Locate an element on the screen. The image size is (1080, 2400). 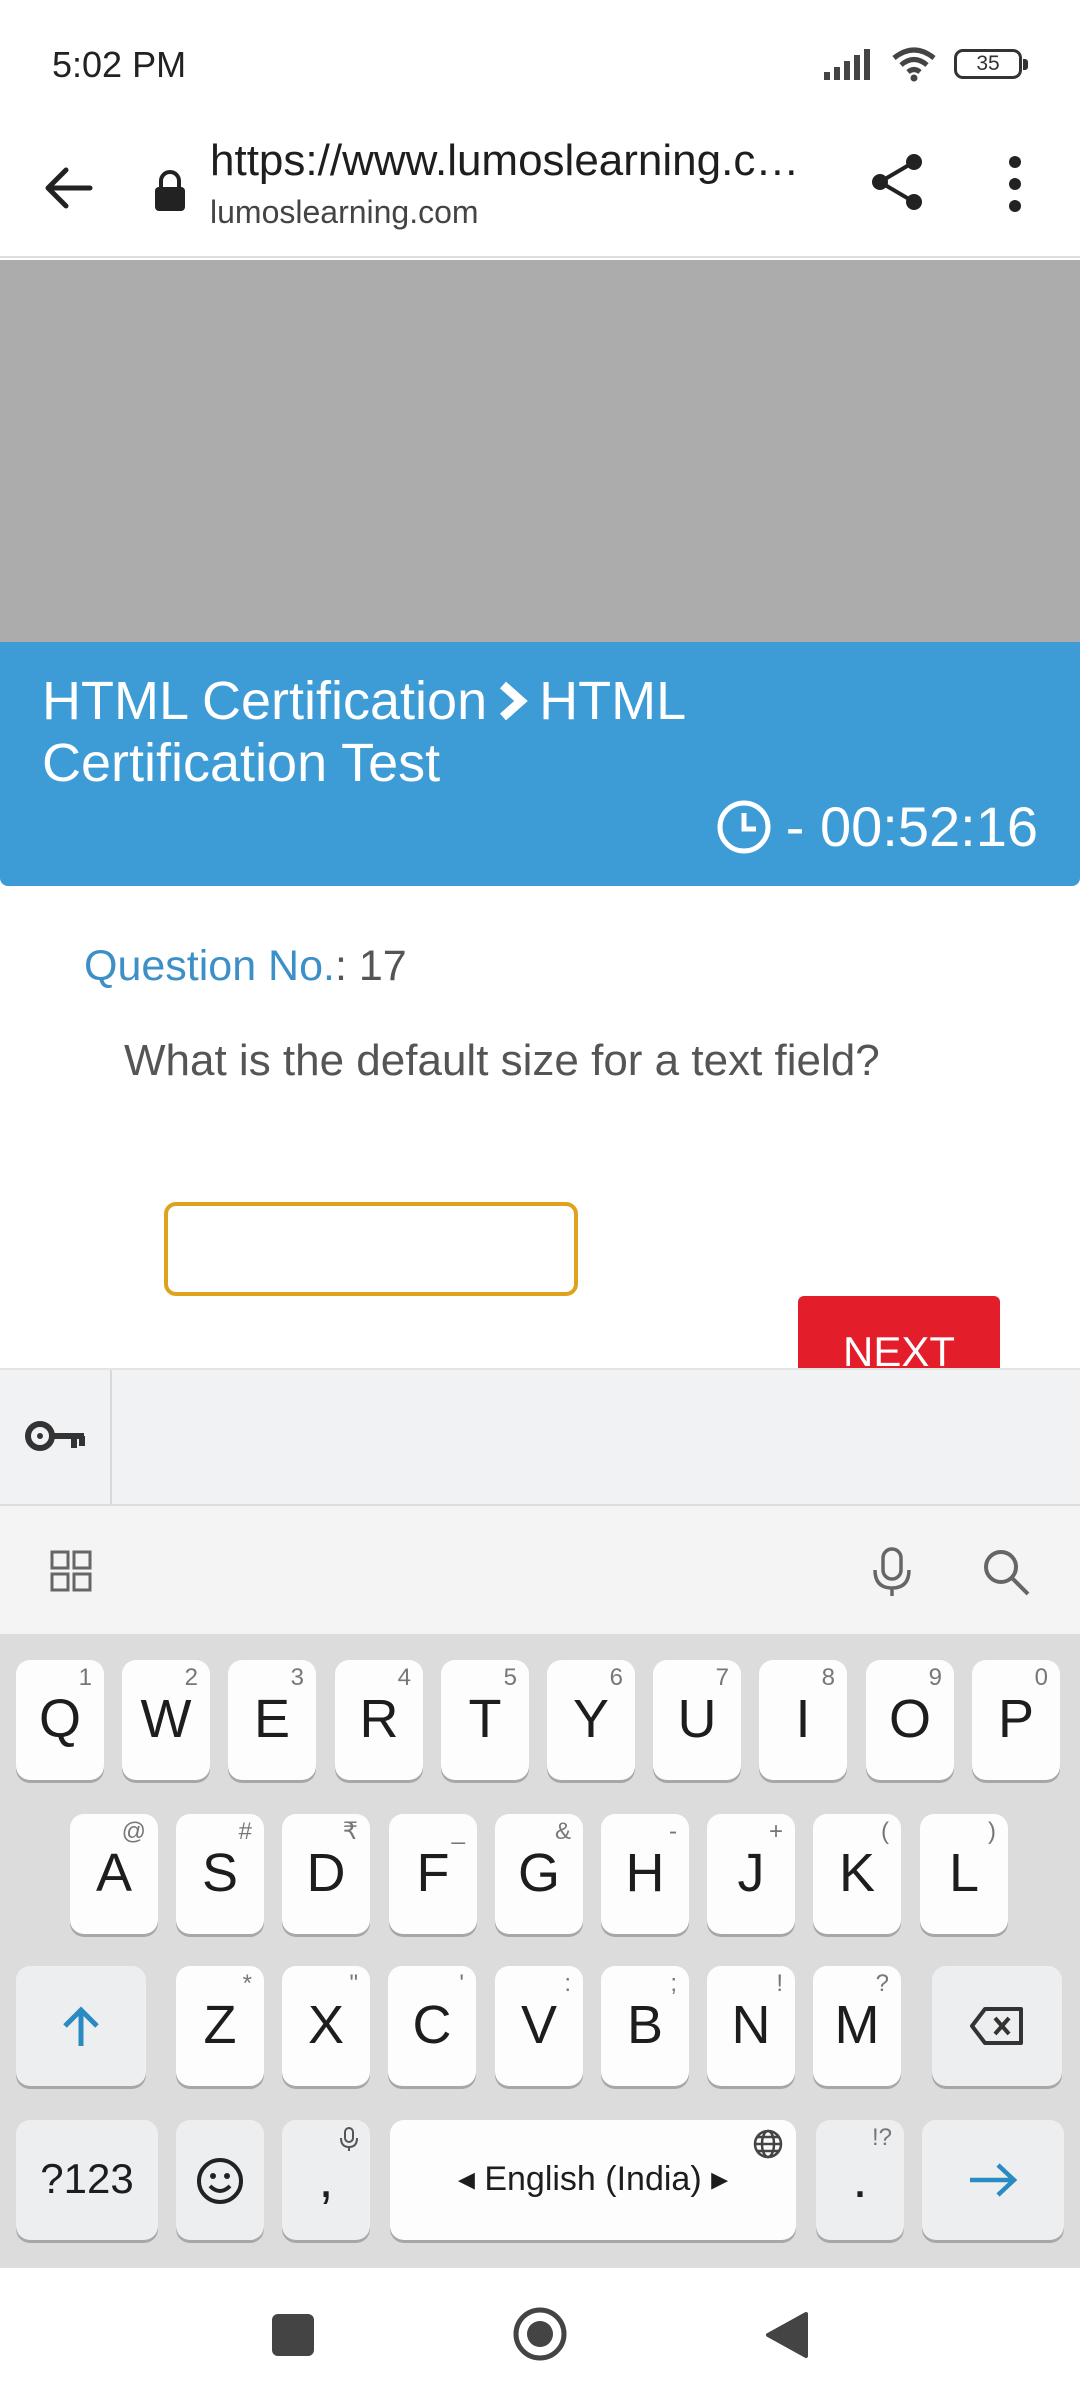
password-key-button is located at coordinates (56, 1437).